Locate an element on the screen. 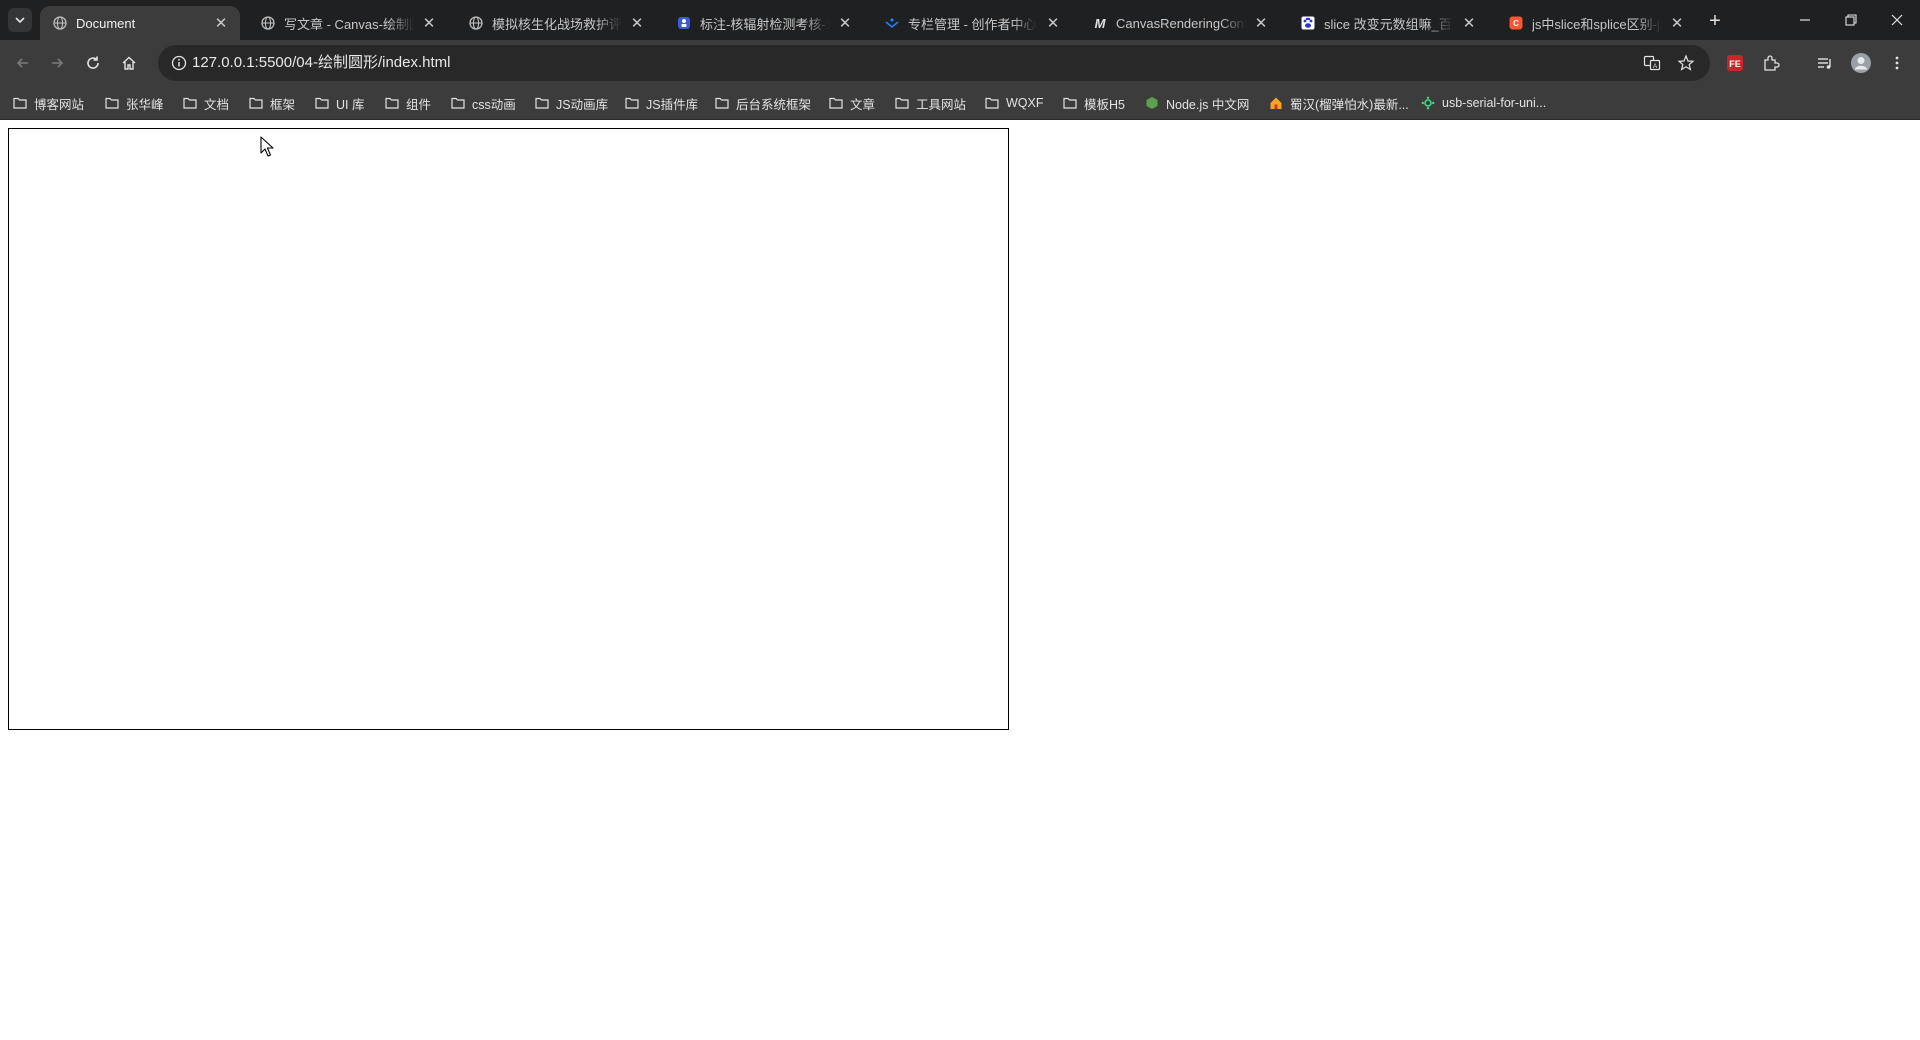 The image size is (1920, 1040). bookmark-folder: 后台系统框架 is located at coordinates (762, 103).